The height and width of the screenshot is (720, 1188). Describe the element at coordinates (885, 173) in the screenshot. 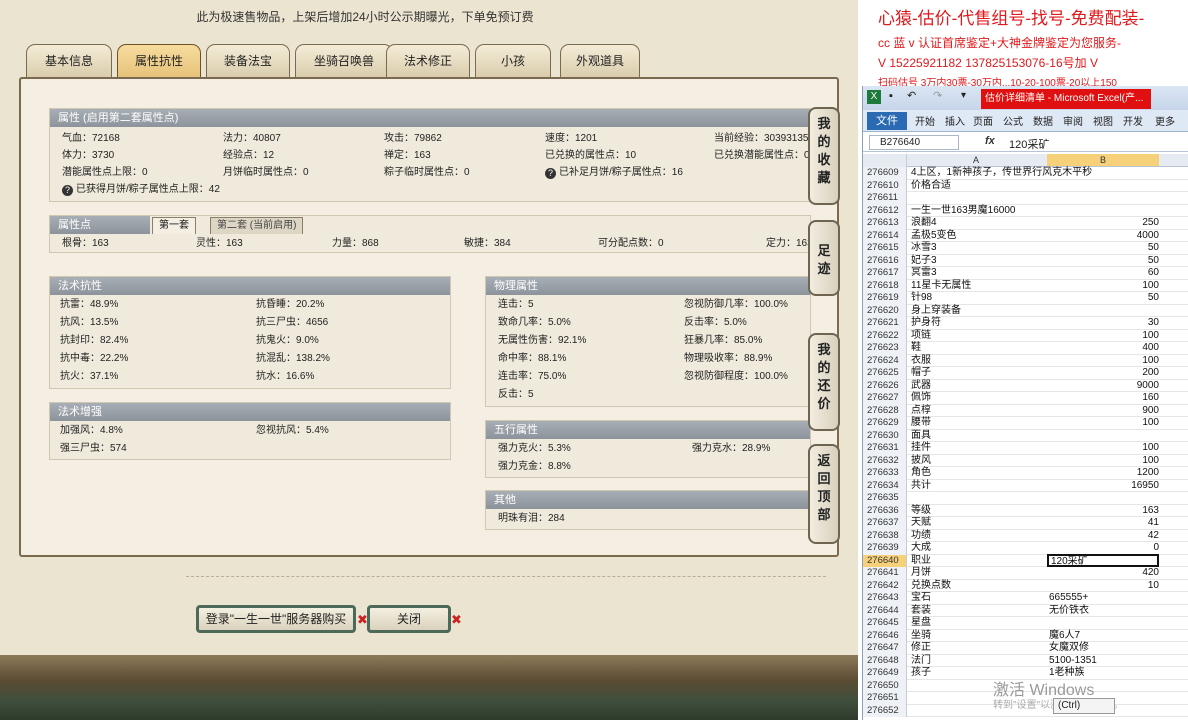

I see `row-number: 276609` at that location.